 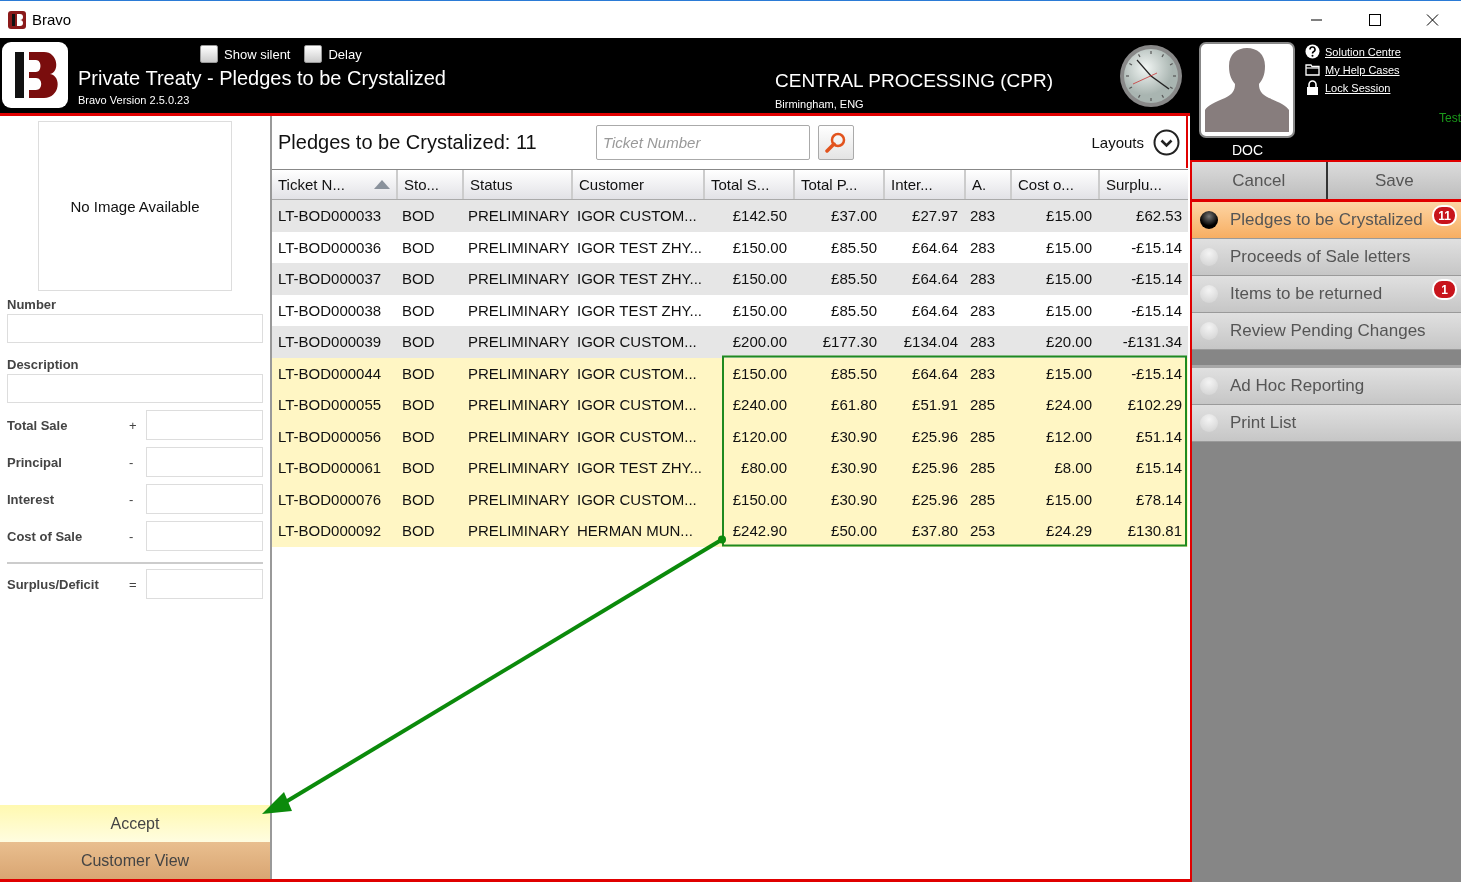 What do you see at coordinates (330, 279) in the screenshot?
I see `table-cell-text: LT-BOD000037` at bounding box center [330, 279].